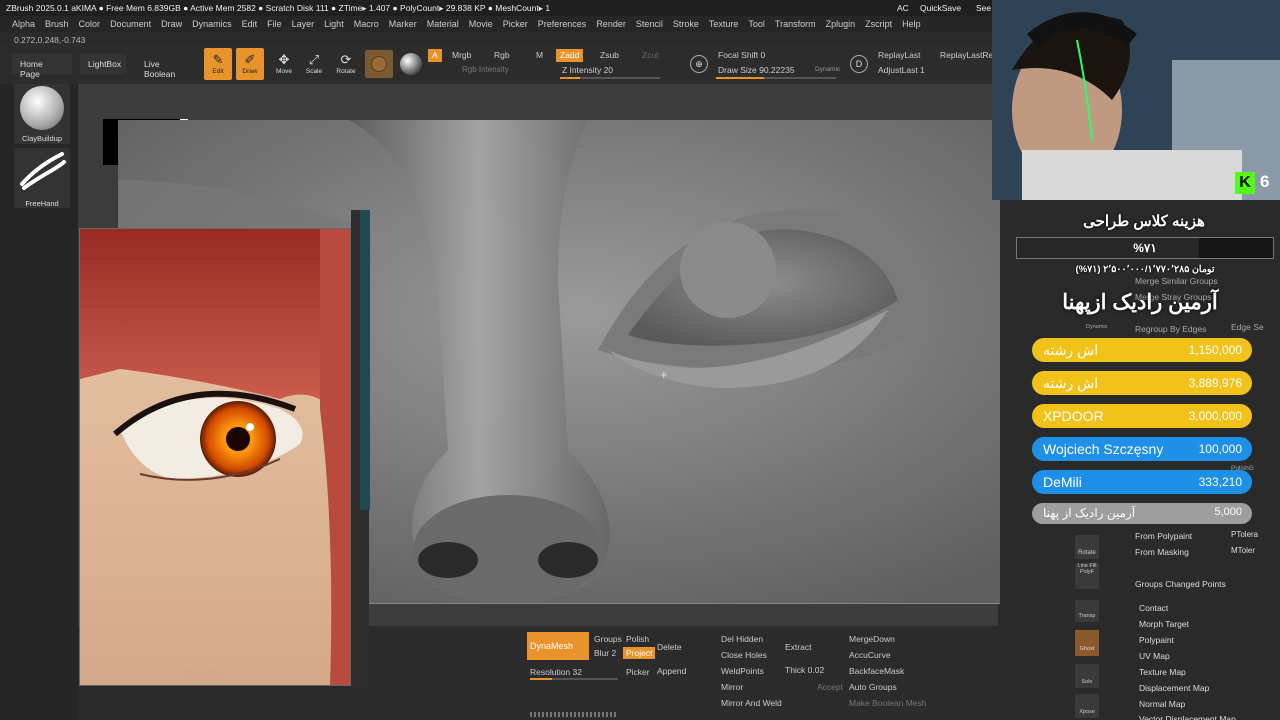 The height and width of the screenshot is (720, 1280). Describe the element at coordinates (870, 655) in the screenshot. I see `accu-curve-toggle: AccuCurve` at that location.